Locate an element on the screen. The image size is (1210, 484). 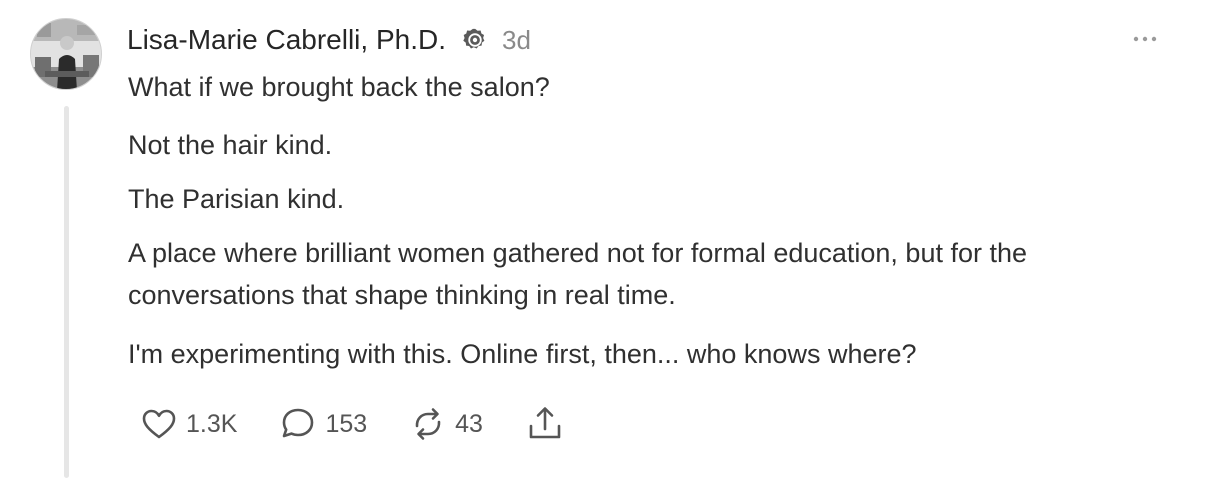
post-header: Lisa-Marie Cabrelli, Ph.D. 3d is located at coordinates (329, 40).